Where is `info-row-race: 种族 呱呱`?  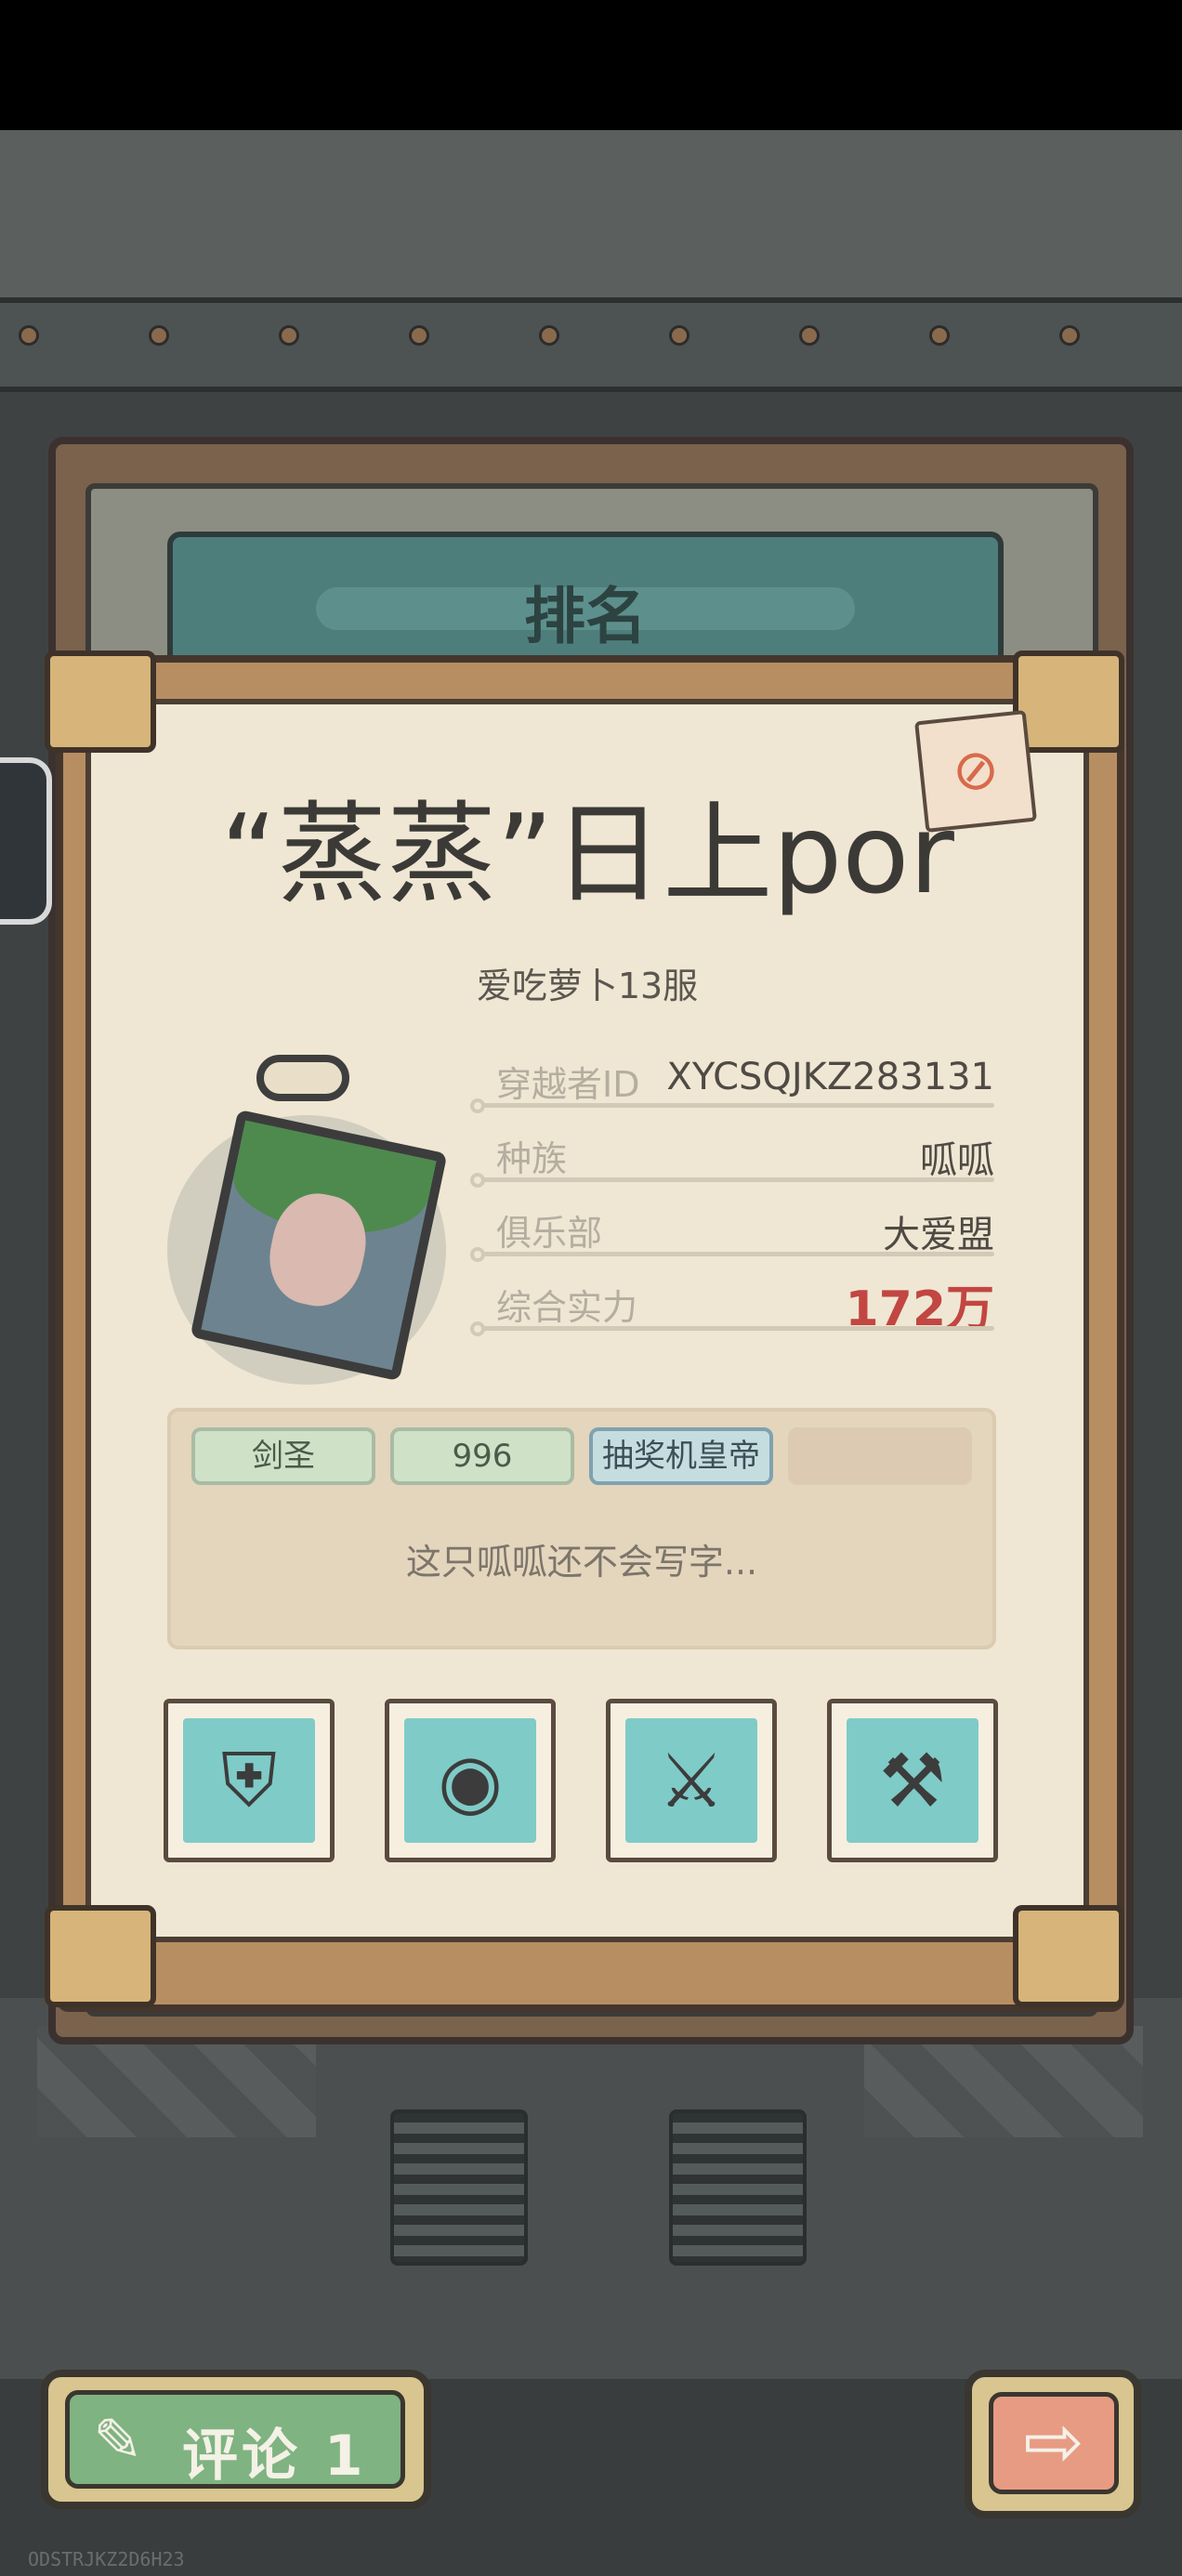 info-row-race: 种族 呱呱 is located at coordinates (732, 1156).